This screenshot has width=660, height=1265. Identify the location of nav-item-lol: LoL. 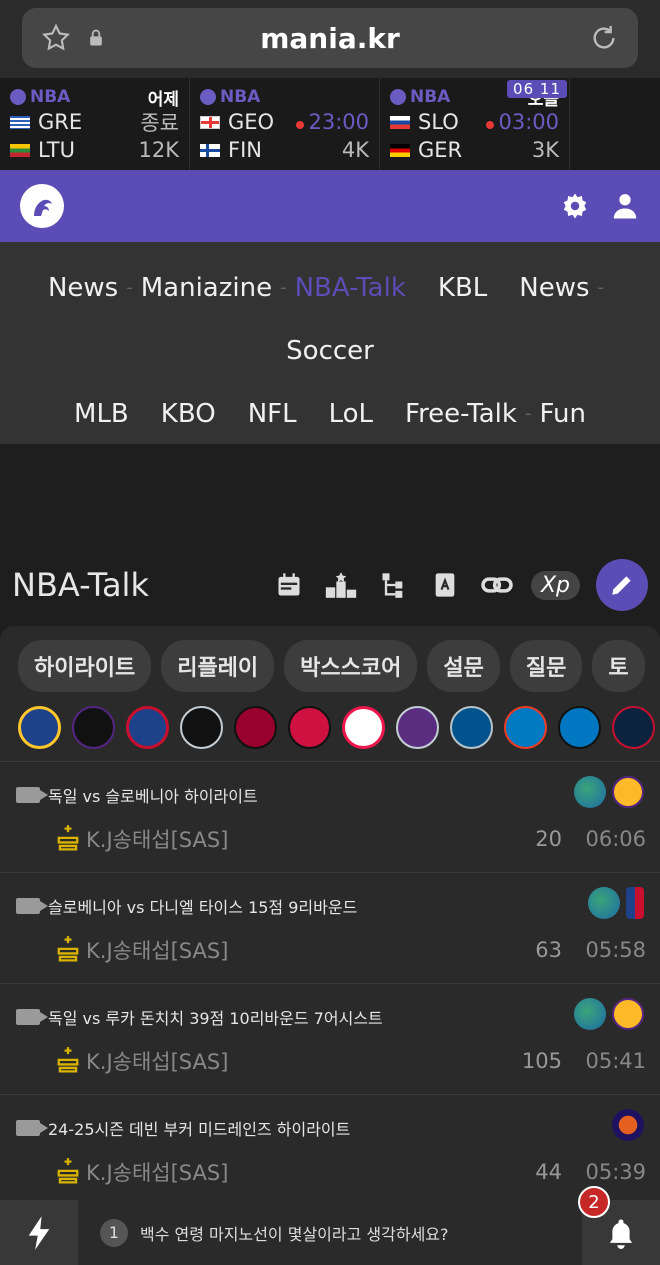
(351, 414).